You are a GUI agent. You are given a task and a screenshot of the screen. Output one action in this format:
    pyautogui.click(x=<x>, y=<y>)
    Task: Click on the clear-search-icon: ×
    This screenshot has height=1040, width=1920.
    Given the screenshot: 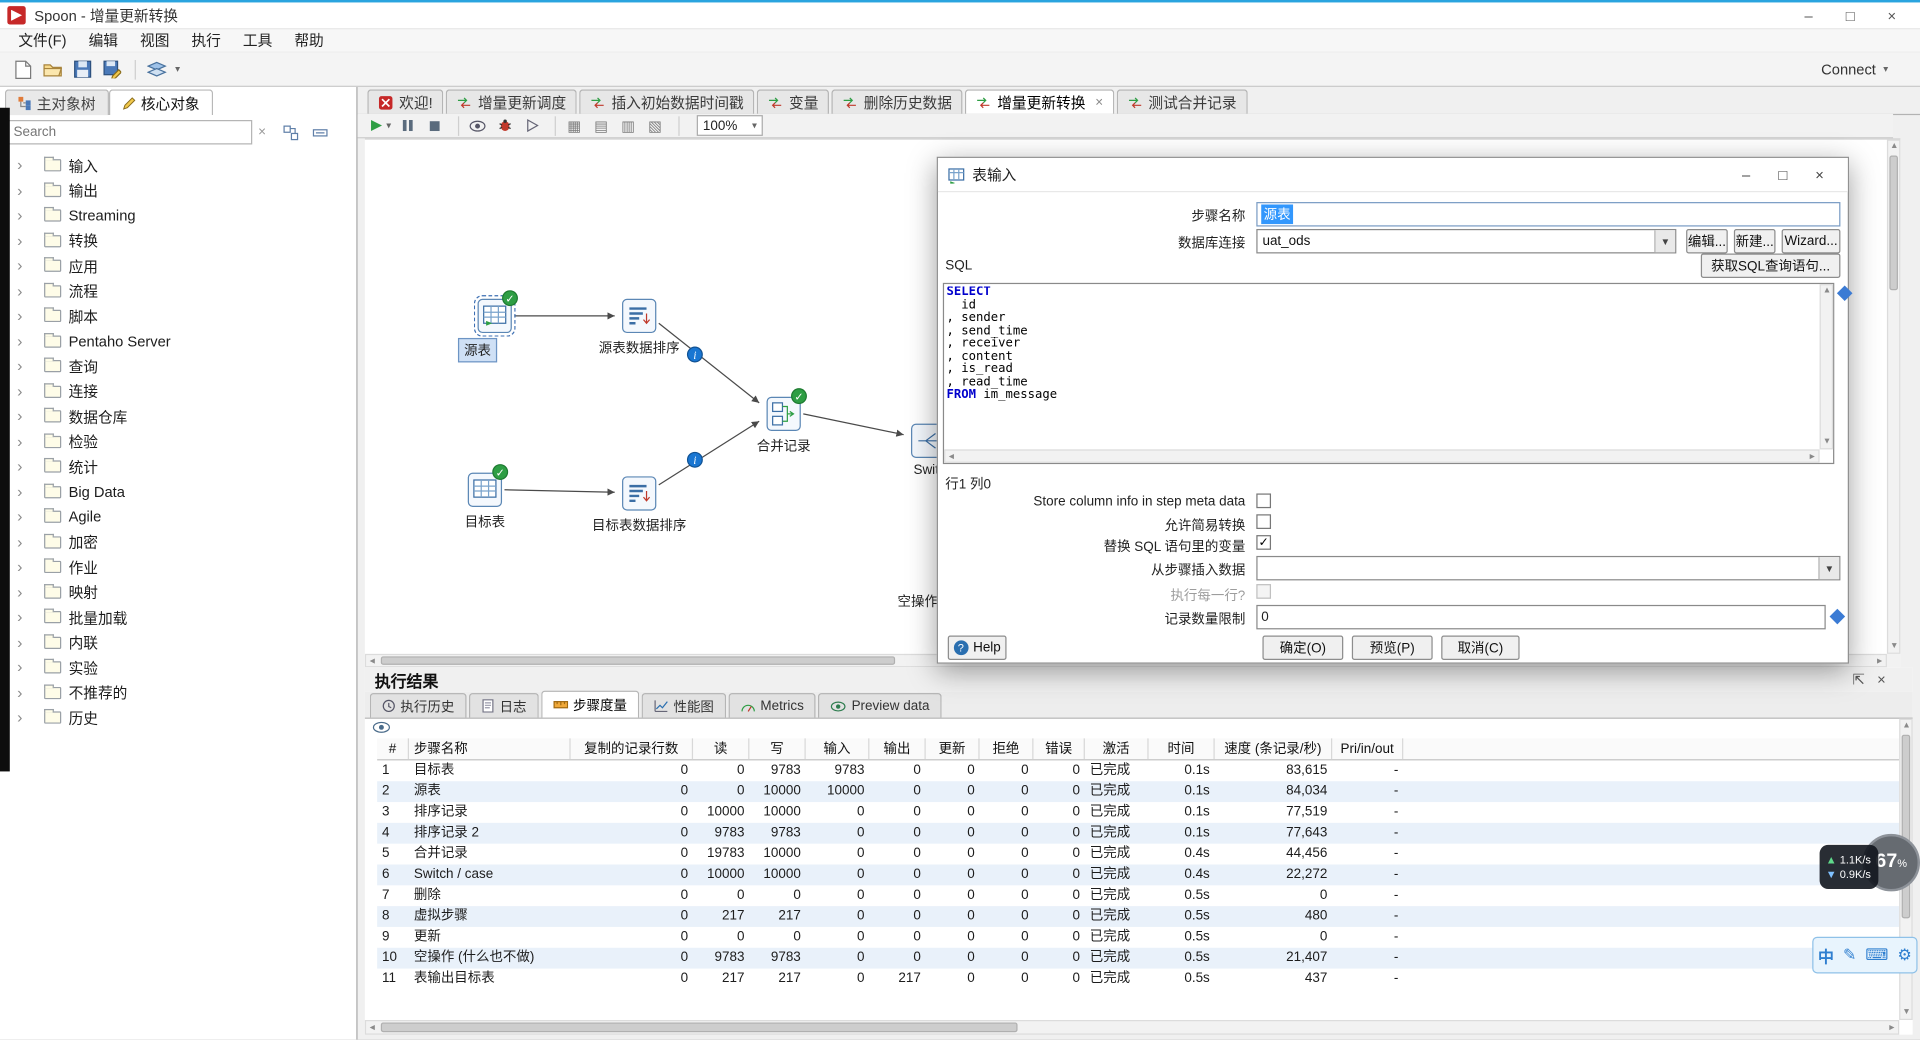 What is the action you would take?
    pyautogui.click(x=262, y=132)
    